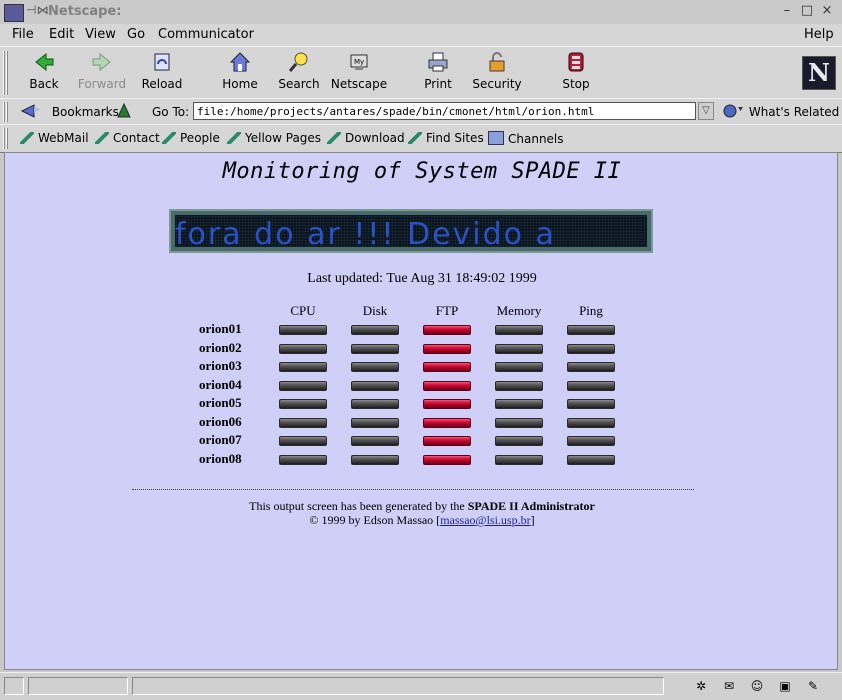 This screenshot has width=842, height=700. I want to click on bookmarks-label: Bookmarks, so click(85, 112).